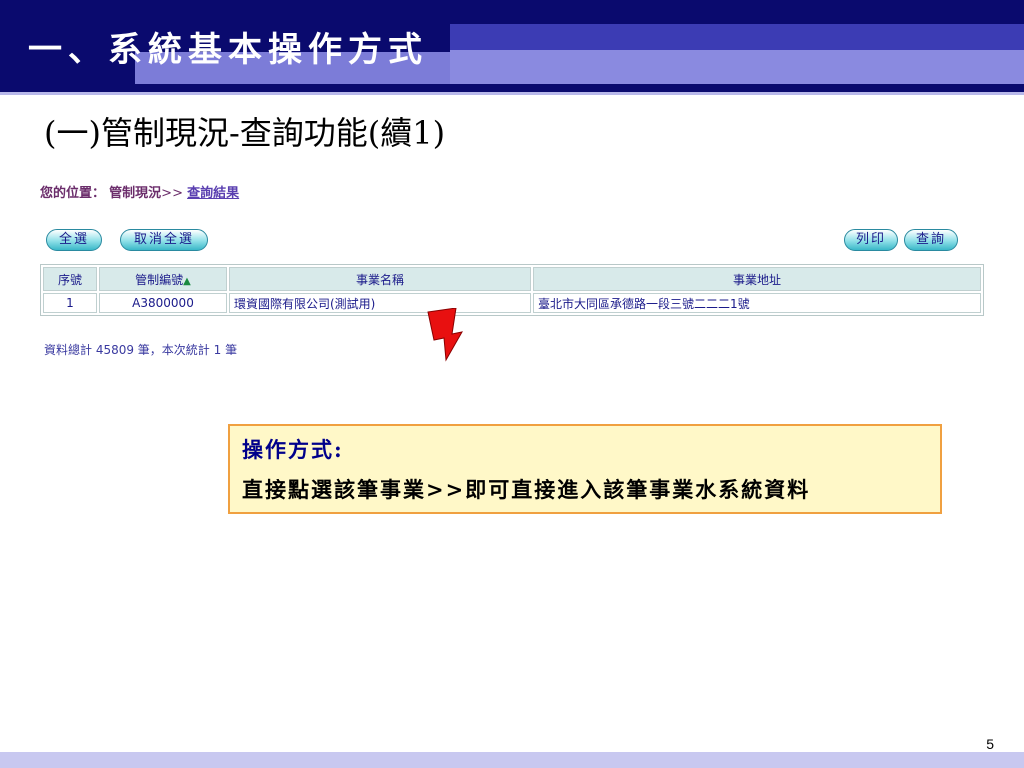  Describe the element at coordinates (187, 281) in the screenshot. I see `sort-up-icon: ▲` at that location.